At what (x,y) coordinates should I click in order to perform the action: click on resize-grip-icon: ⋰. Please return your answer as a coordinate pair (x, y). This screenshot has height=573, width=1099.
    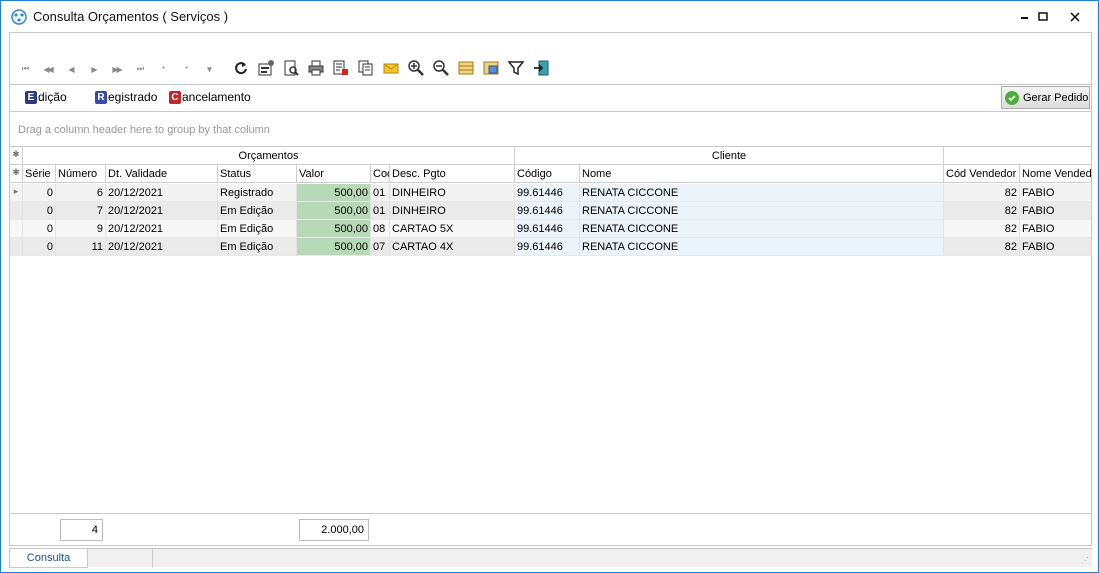
    Looking at the image, I should click on (1085, 560).